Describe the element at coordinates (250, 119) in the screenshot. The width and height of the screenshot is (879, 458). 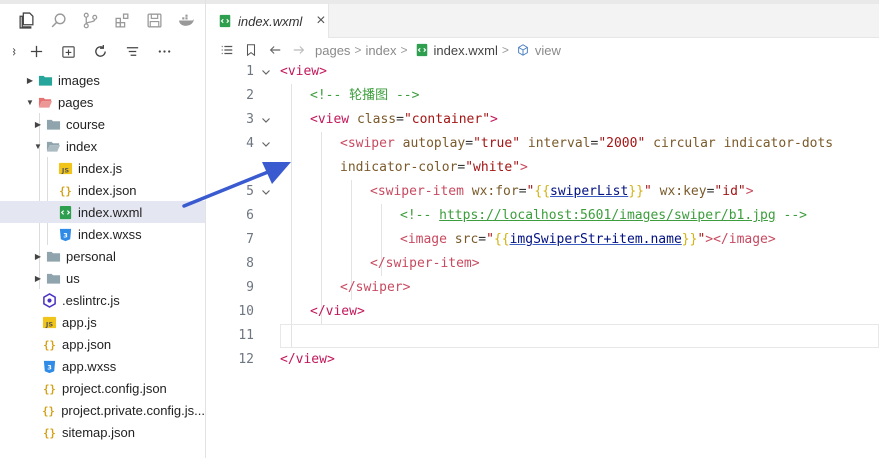
I see `line-number: 3` at that location.